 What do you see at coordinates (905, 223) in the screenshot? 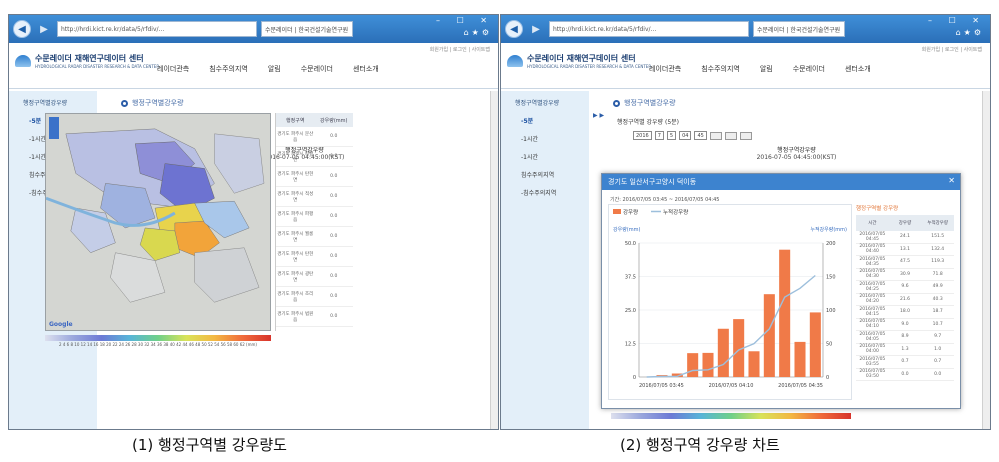
I see `col-rain: 강우량` at bounding box center [905, 223].